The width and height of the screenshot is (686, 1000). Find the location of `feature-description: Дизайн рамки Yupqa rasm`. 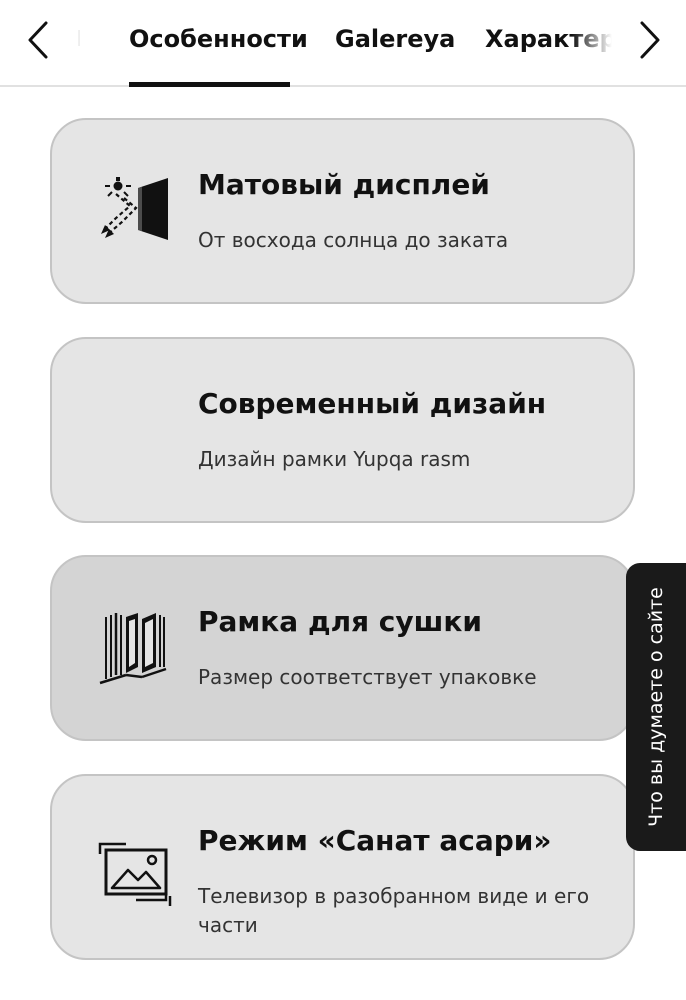

feature-description: Дизайн рамки Yupqa rasm is located at coordinates (334, 459).